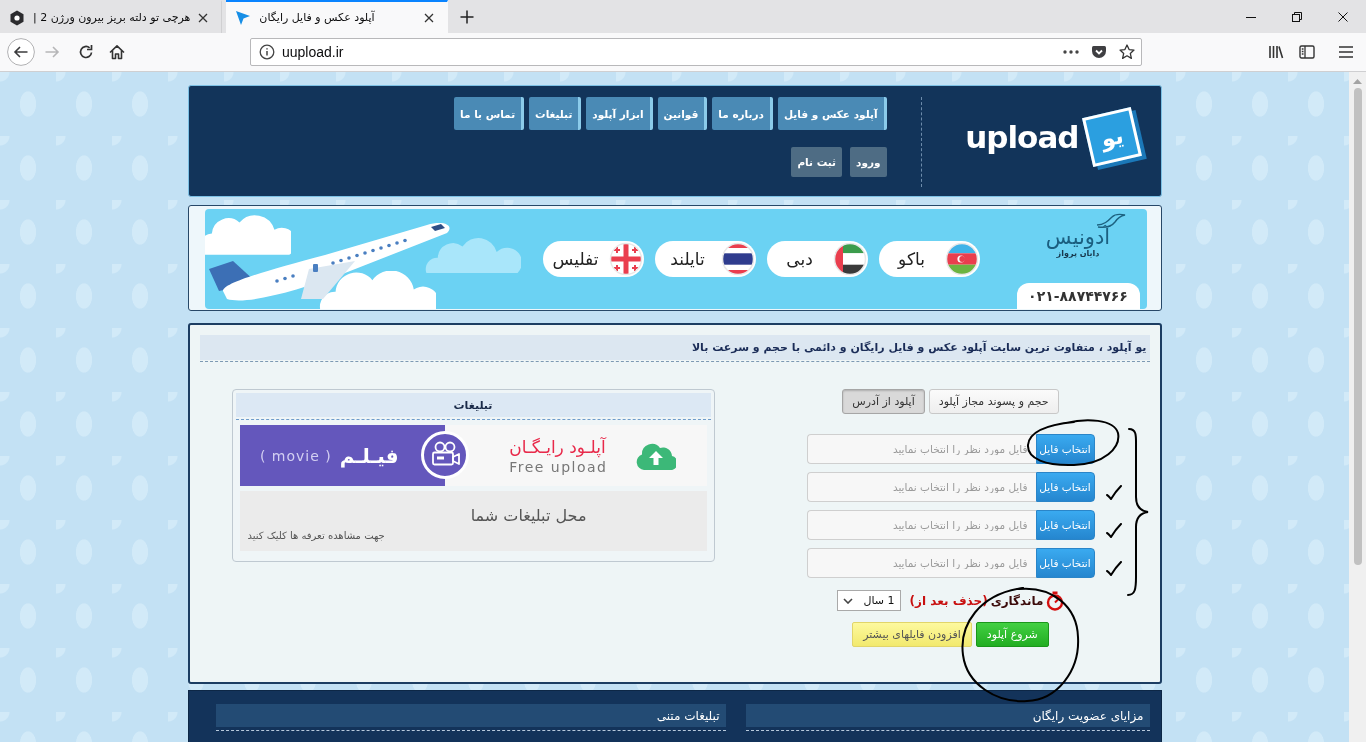  Describe the element at coordinates (267, 52) in the screenshot. I see `info-icon` at that location.